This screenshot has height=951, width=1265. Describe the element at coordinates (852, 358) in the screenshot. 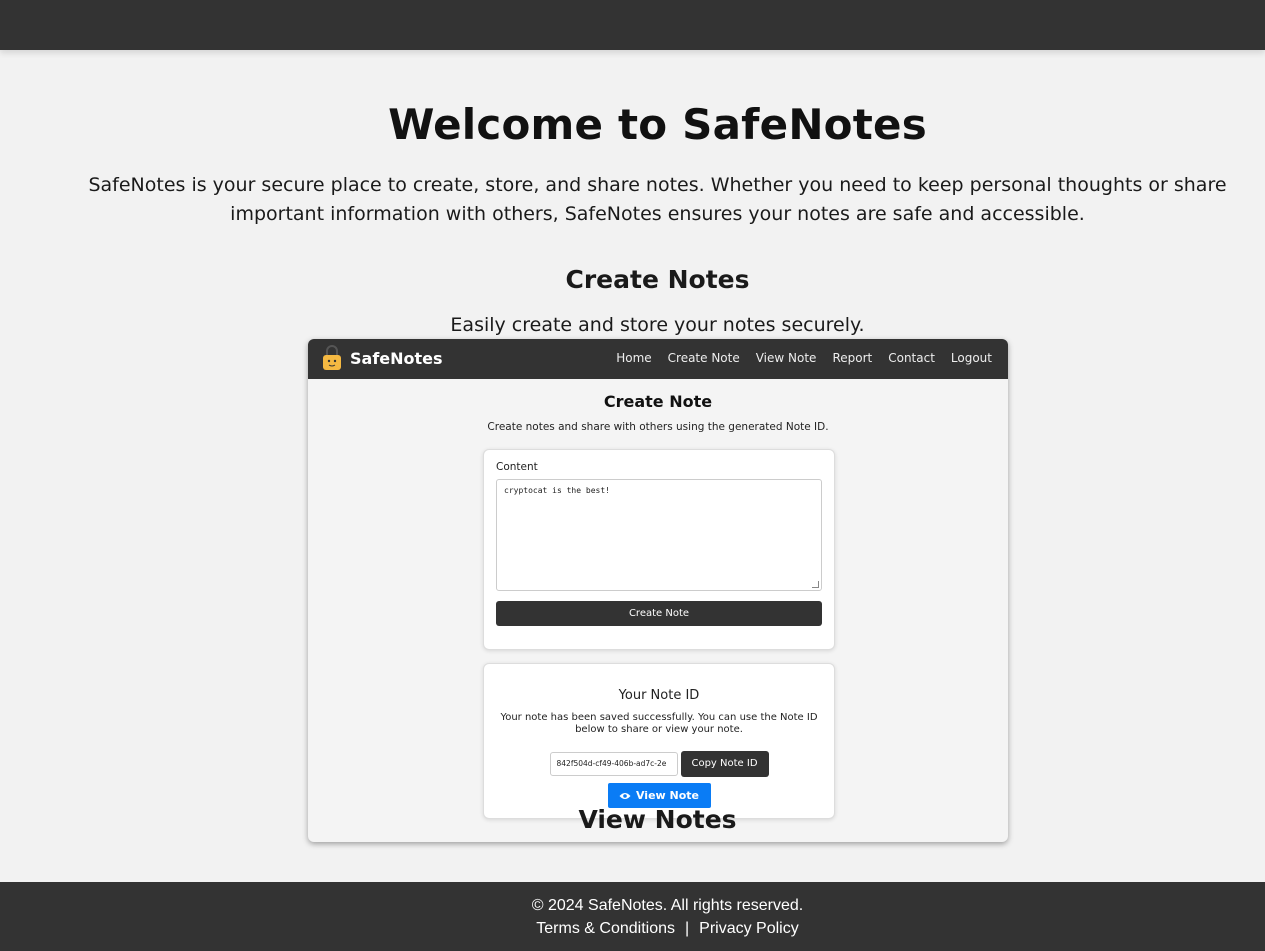

I see `screenshot-nav-report: Report` at that location.